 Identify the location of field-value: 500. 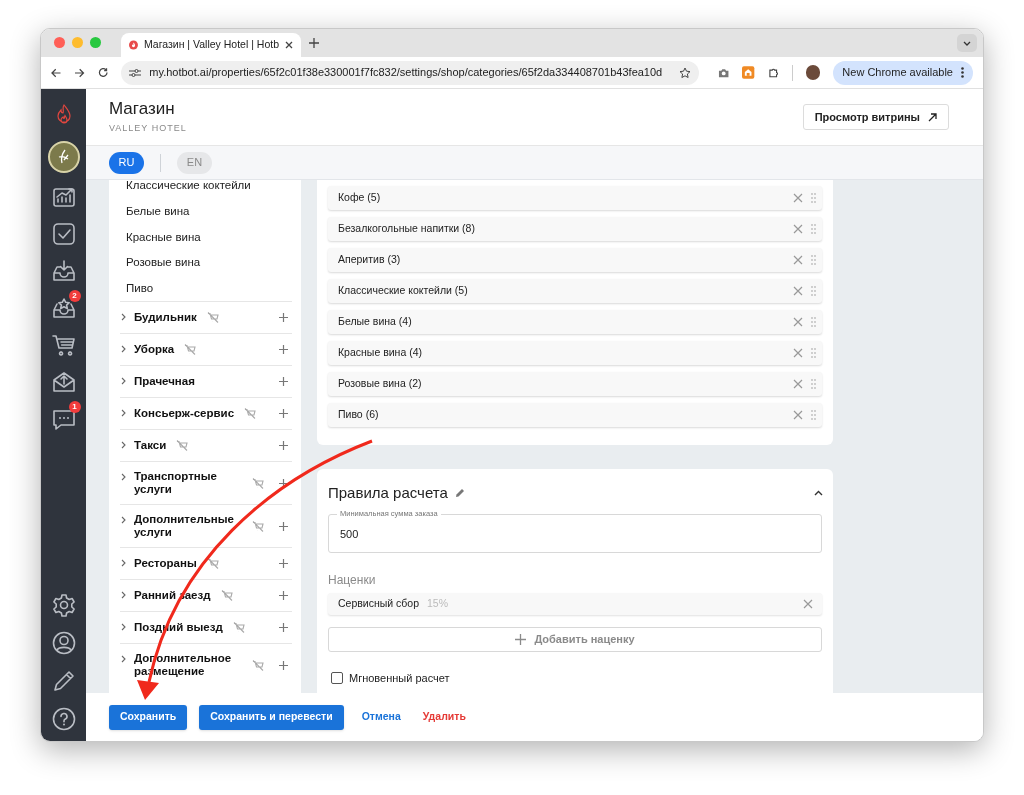
(349, 535).